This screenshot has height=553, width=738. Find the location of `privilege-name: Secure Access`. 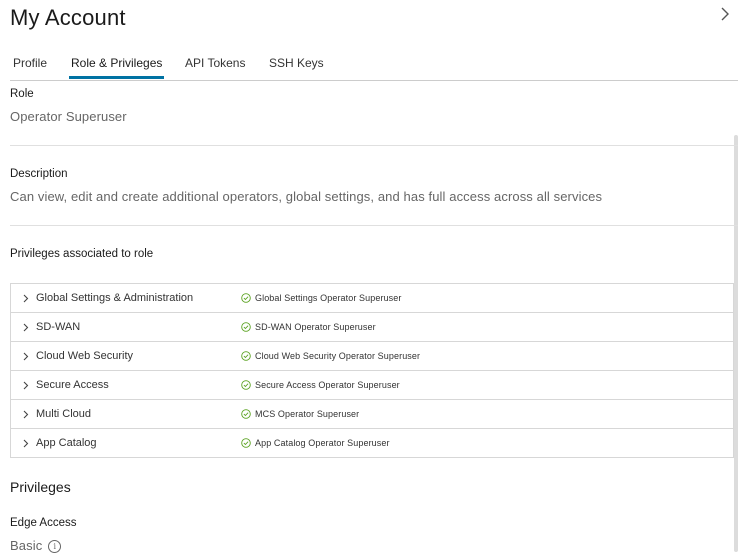

privilege-name: Secure Access is located at coordinates (72, 385).